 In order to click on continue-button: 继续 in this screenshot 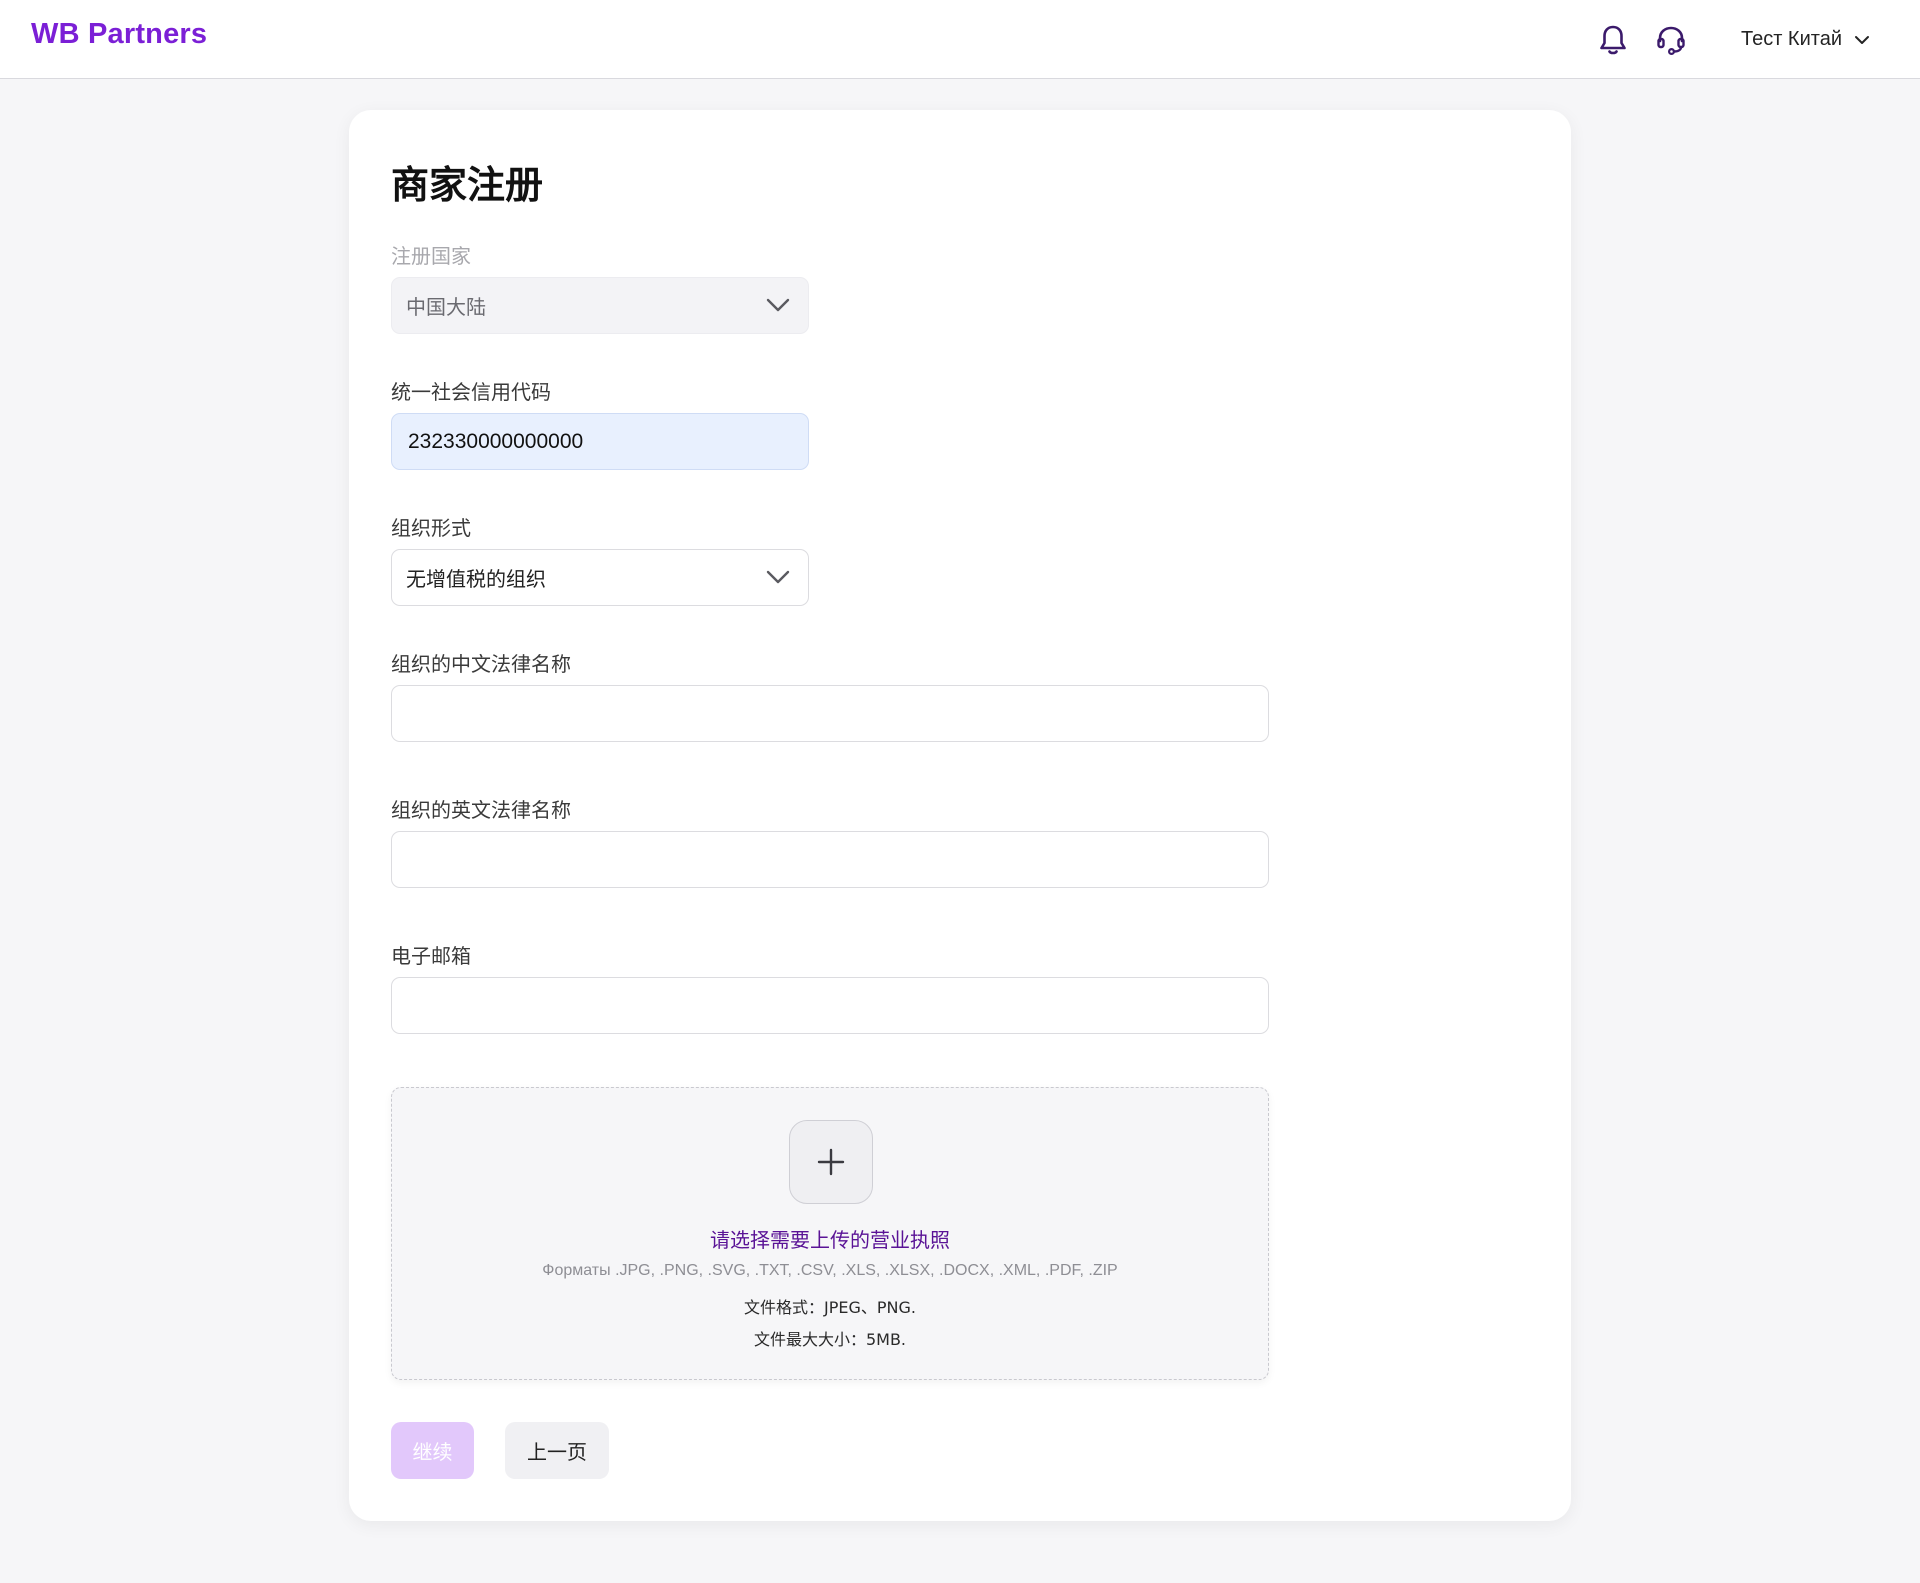, I will do `click(432, 1450)`.